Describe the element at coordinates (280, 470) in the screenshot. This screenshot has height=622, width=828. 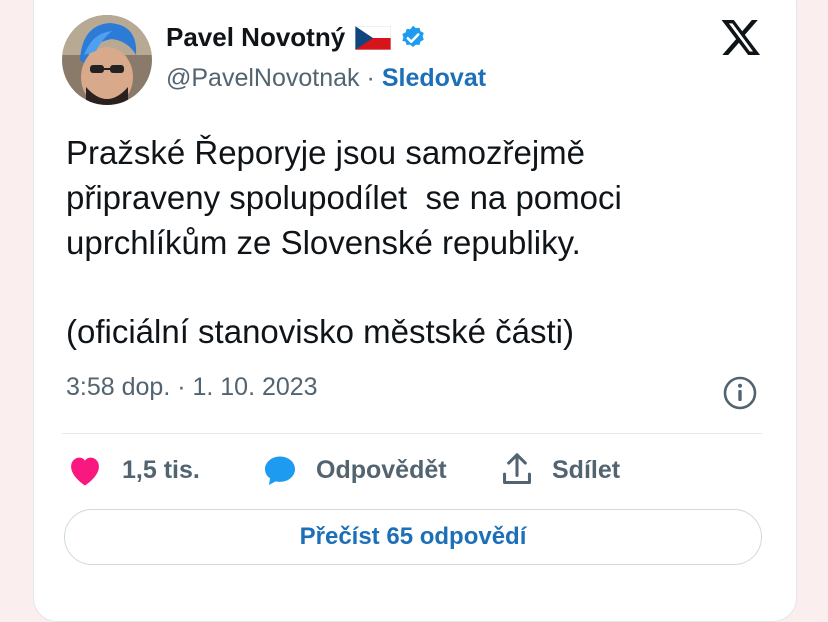
I see `speech-bubble-icon` at that location.